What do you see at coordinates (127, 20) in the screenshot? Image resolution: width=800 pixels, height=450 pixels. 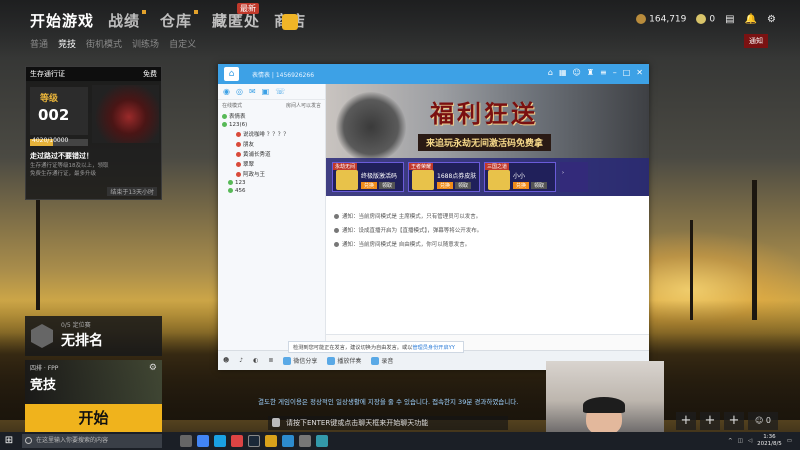 I see `tab-career: 战绩` at bounding box center [127, 20].